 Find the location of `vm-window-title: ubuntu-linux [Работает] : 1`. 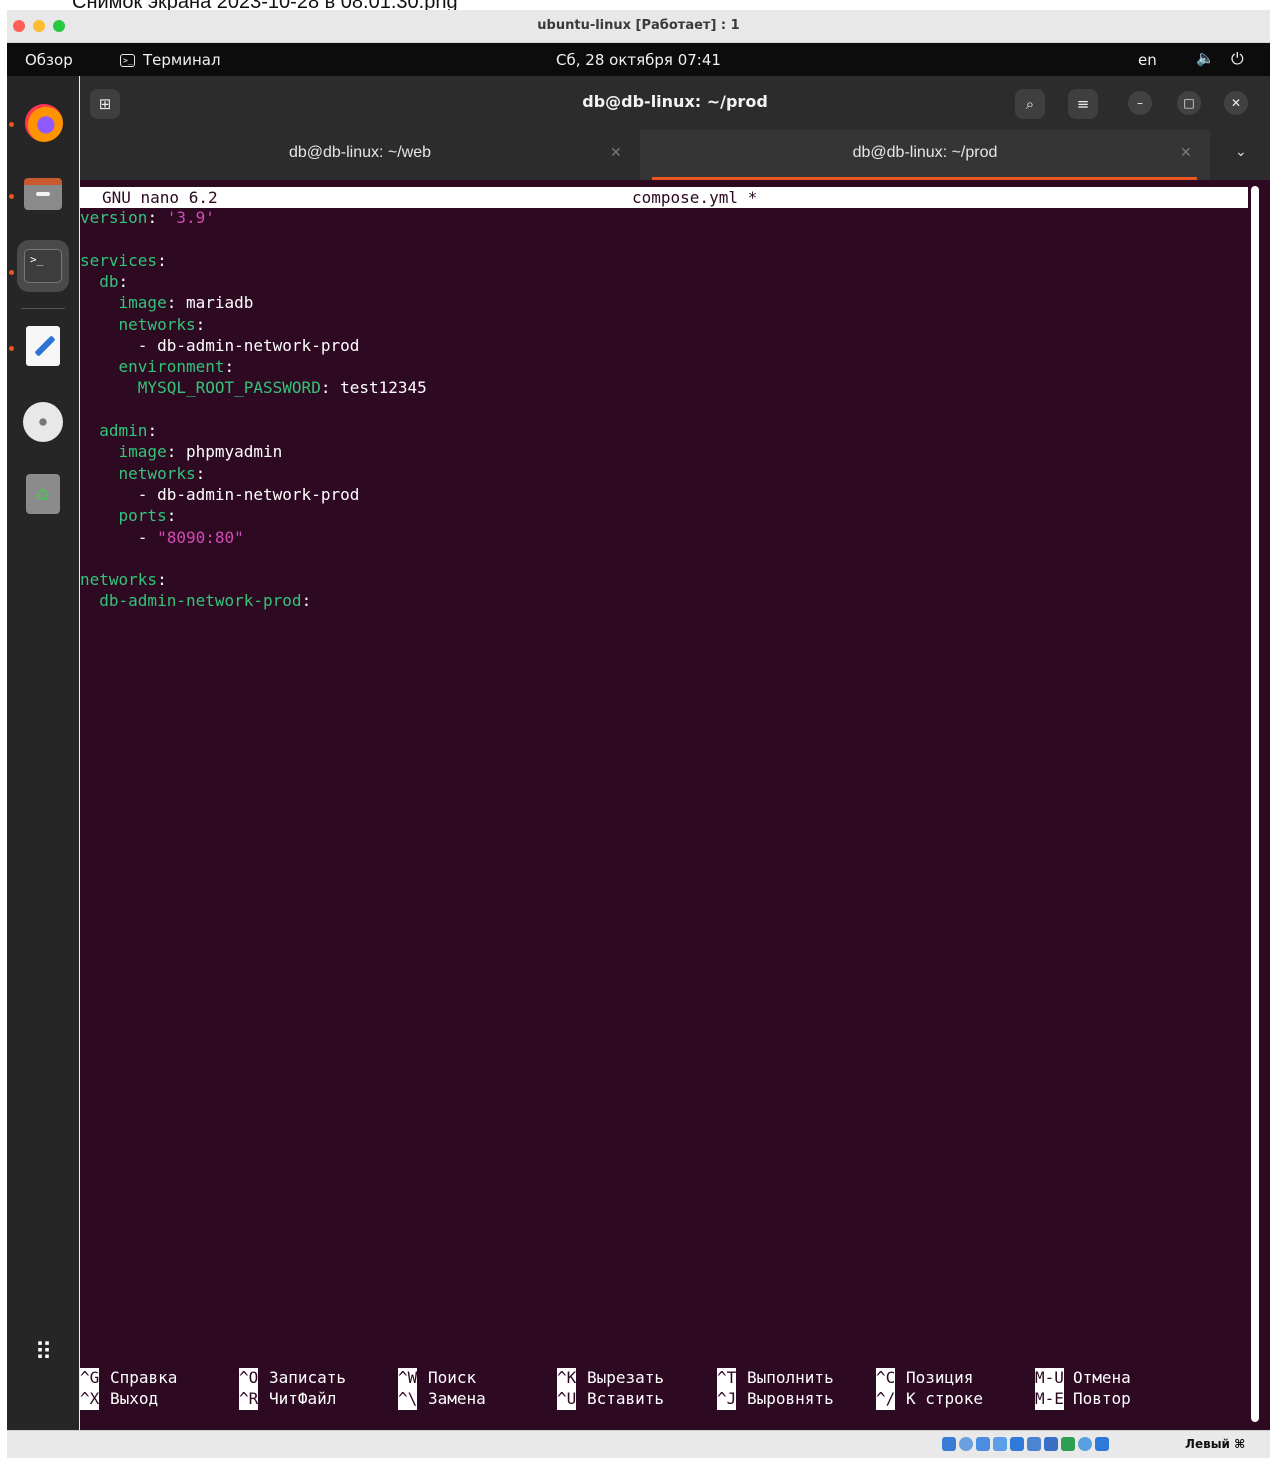

vm-window-title: ubuntu-linux [Работает] : 1 is located at coordinates (638, 25).